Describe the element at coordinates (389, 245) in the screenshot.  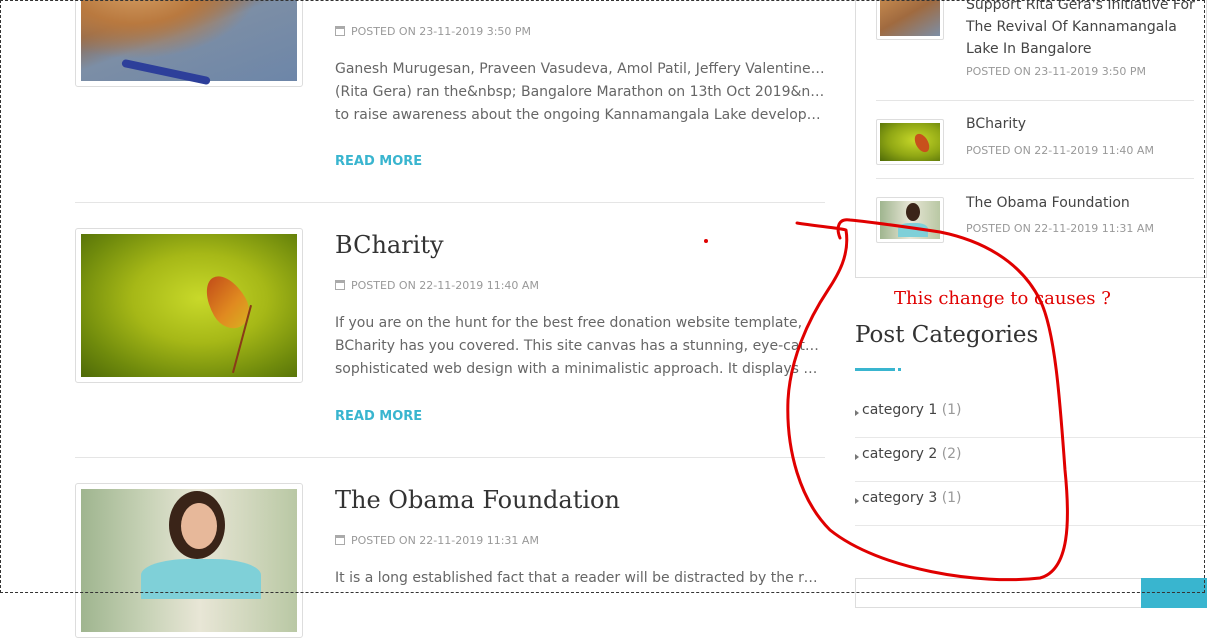
I see `post-title-2: BCharity` at that location.